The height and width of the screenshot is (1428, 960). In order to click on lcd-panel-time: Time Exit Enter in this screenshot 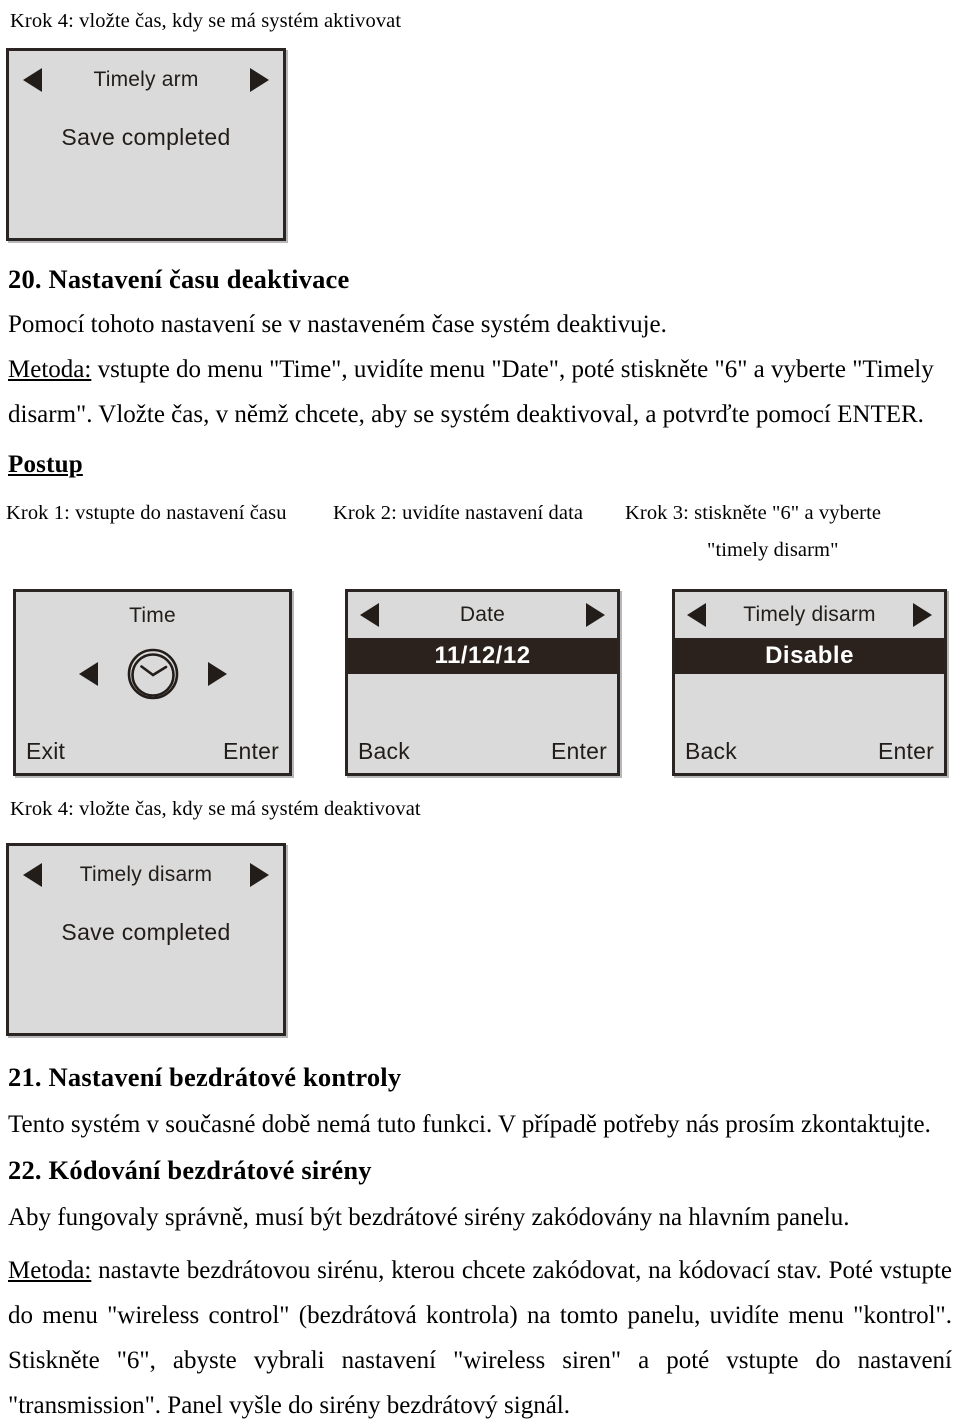, I will do `click(152, 682)`.